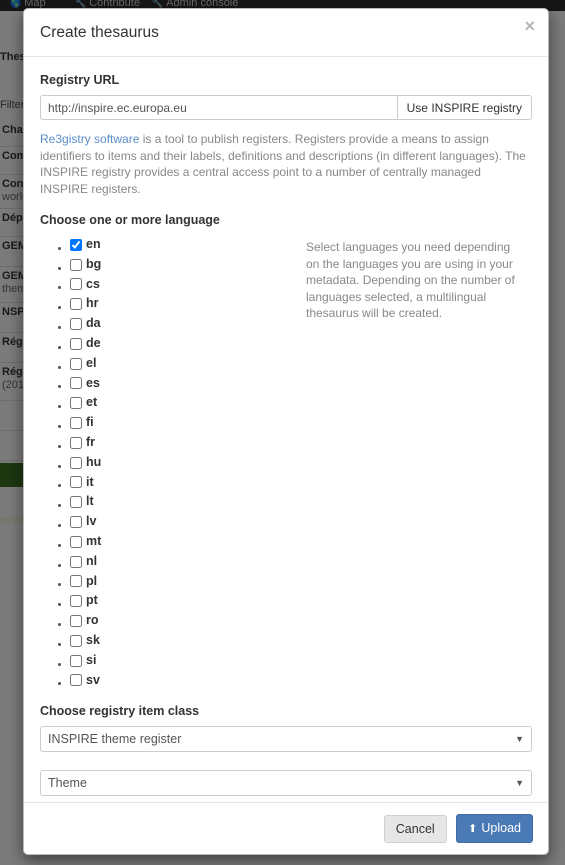 The width and height of the screenshot is (565, 865). Describe the element at coordinates (76, 264) in the screenshot. I see `language-checkbox-bg` at that location.